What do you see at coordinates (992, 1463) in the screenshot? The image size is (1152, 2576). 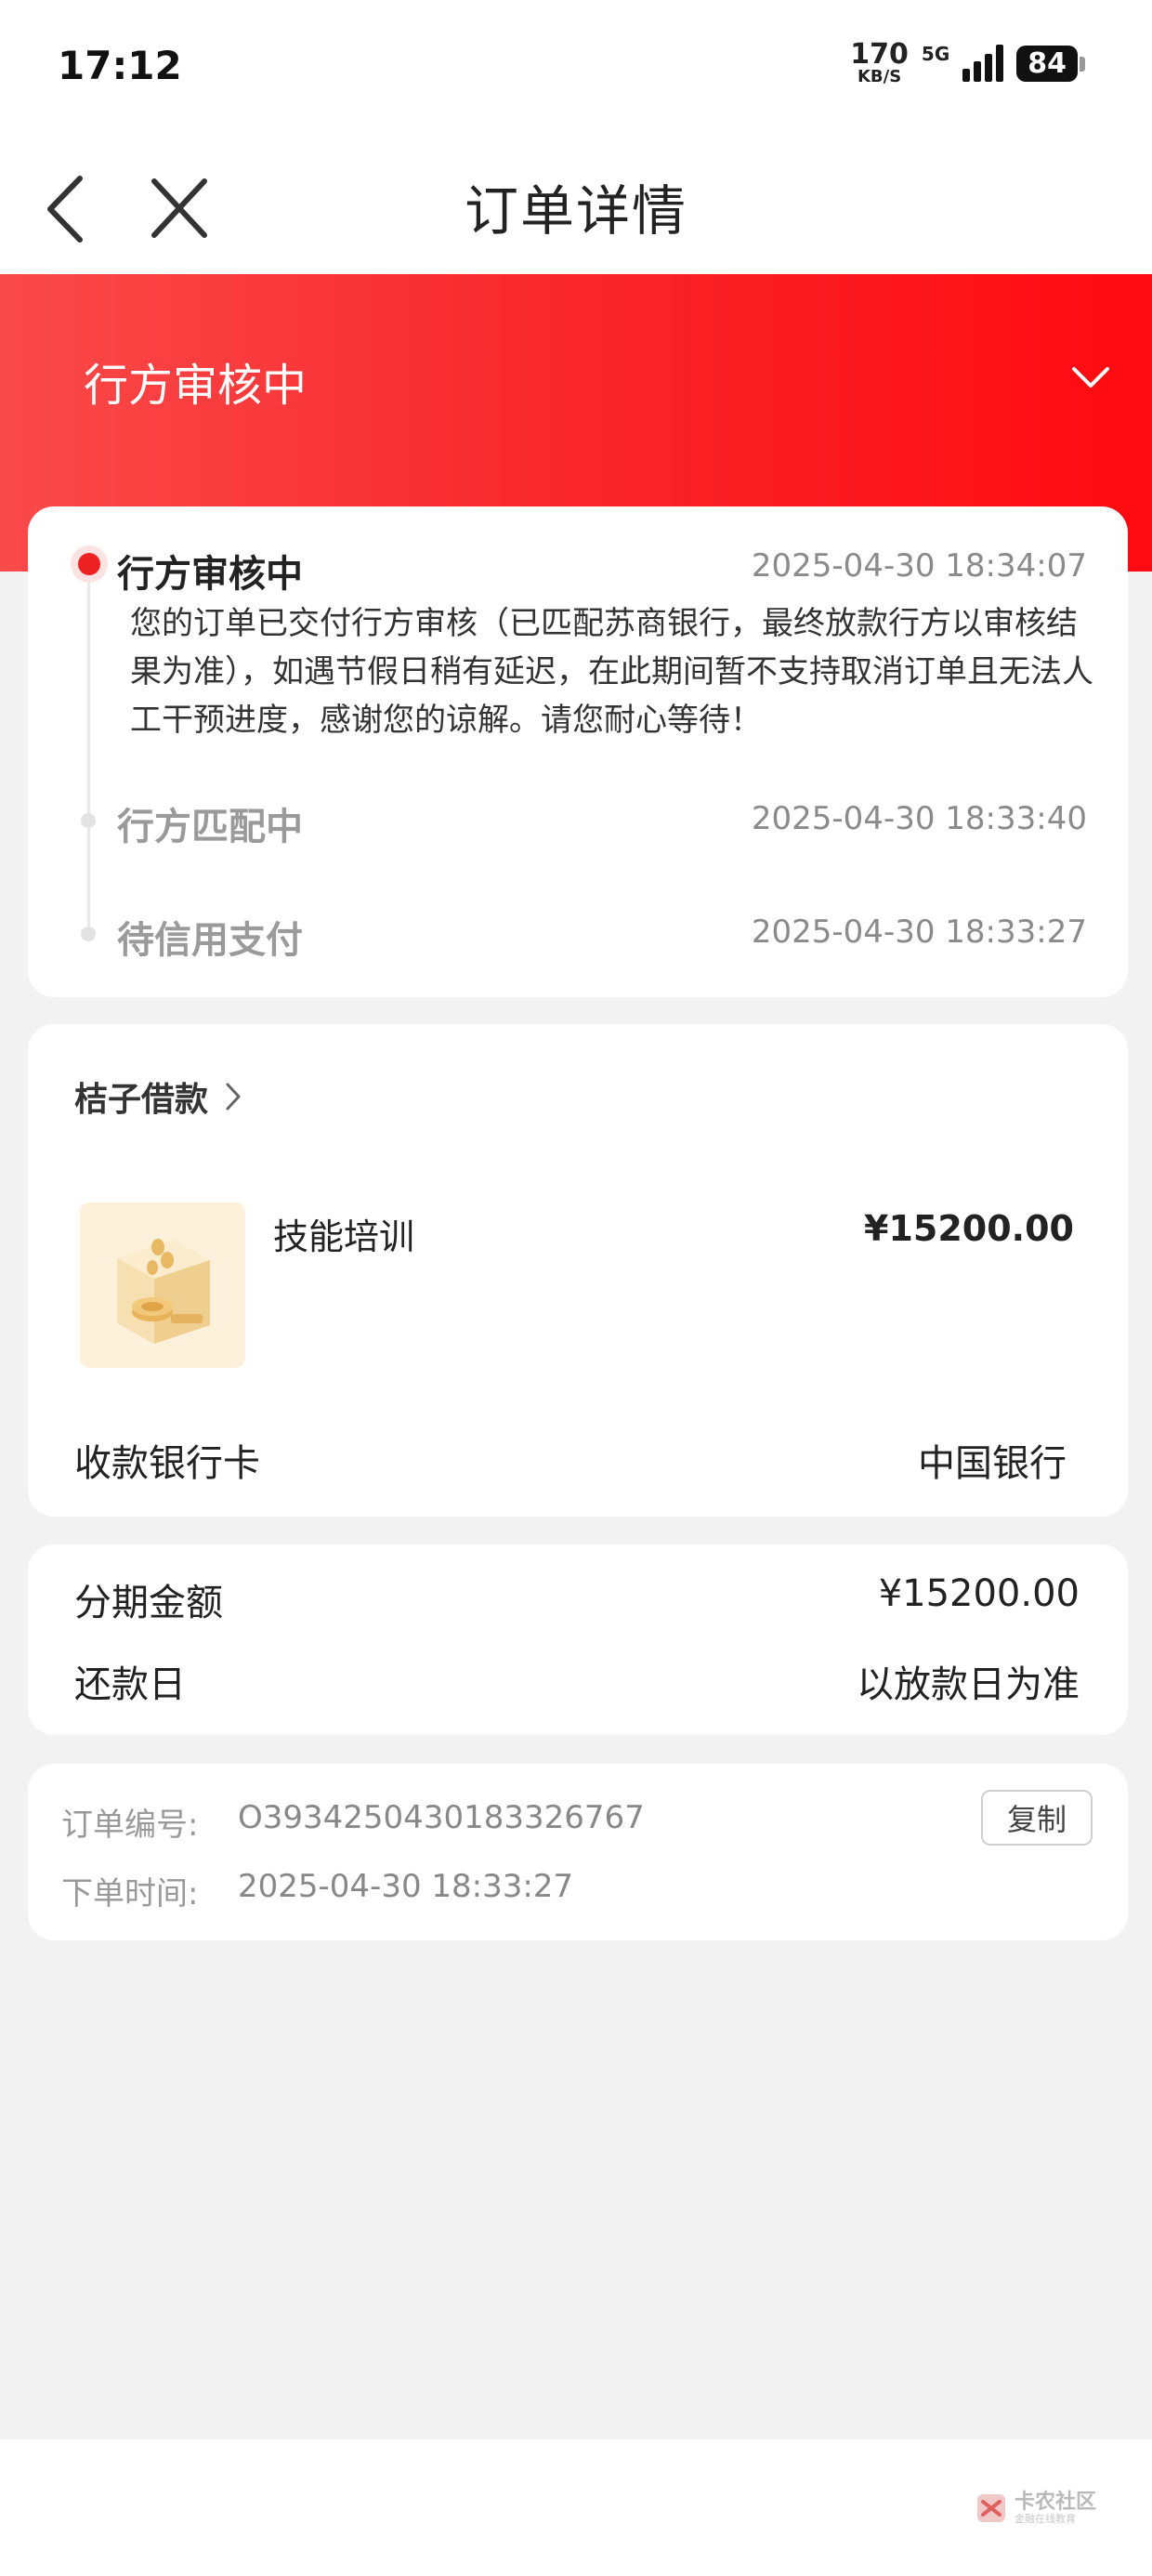 I see `bank-card-value: 中国银行` at bounding box center [992, 1463].